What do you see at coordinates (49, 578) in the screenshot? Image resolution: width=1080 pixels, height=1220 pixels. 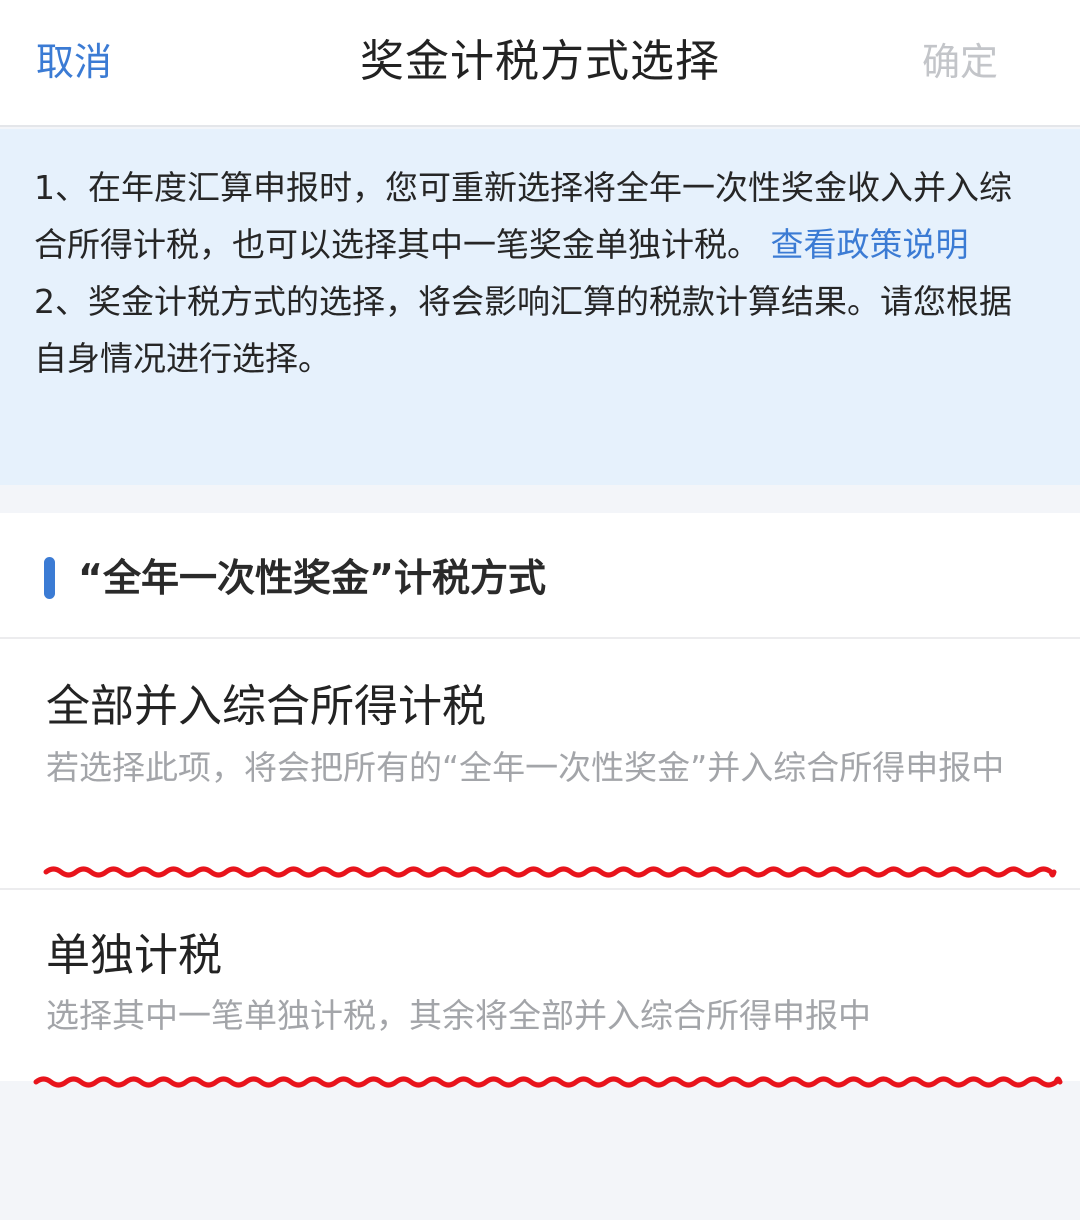 I see `section-accent-bar` at bounding box center [49, 578].